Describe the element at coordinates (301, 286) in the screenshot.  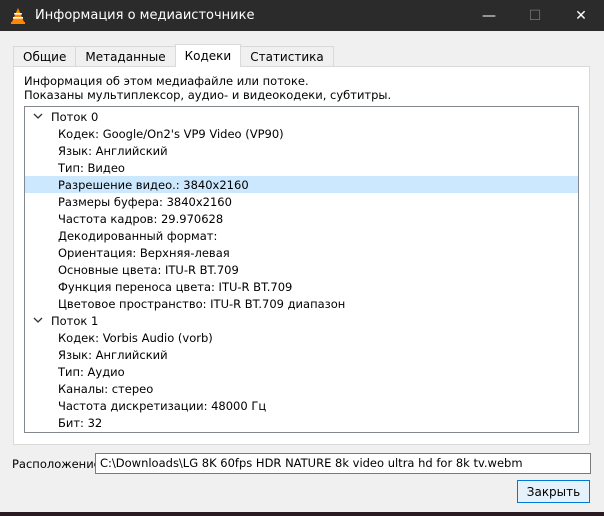
I see `tree-item: Функция переноса цвета: ITU-R BT.709` at that location.